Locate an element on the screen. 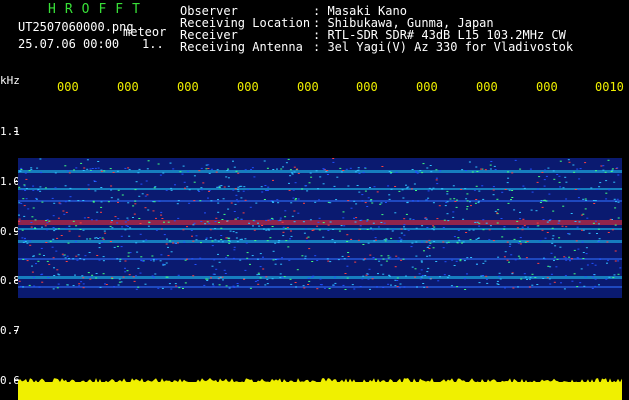  signal-power-bar is located at coordinates (320, 389).